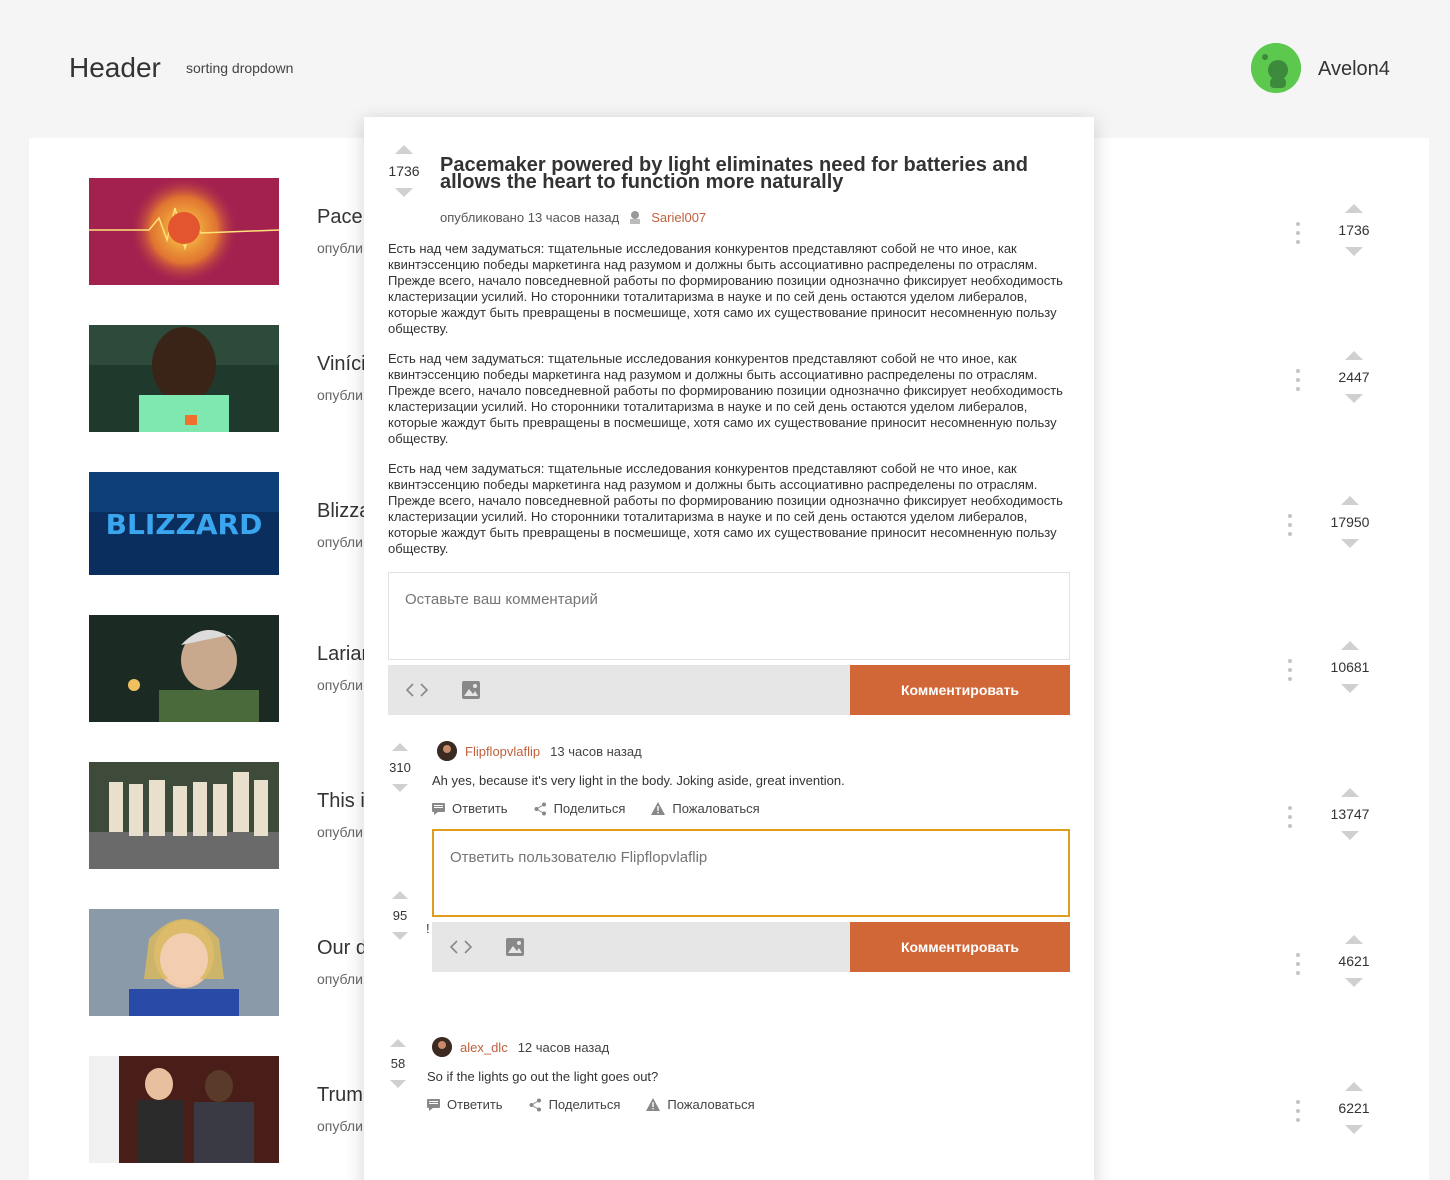 The height and width of the screenshot is (1180, 1450). I want to click on report-label: Пожаловаться, so click(711, 1104).